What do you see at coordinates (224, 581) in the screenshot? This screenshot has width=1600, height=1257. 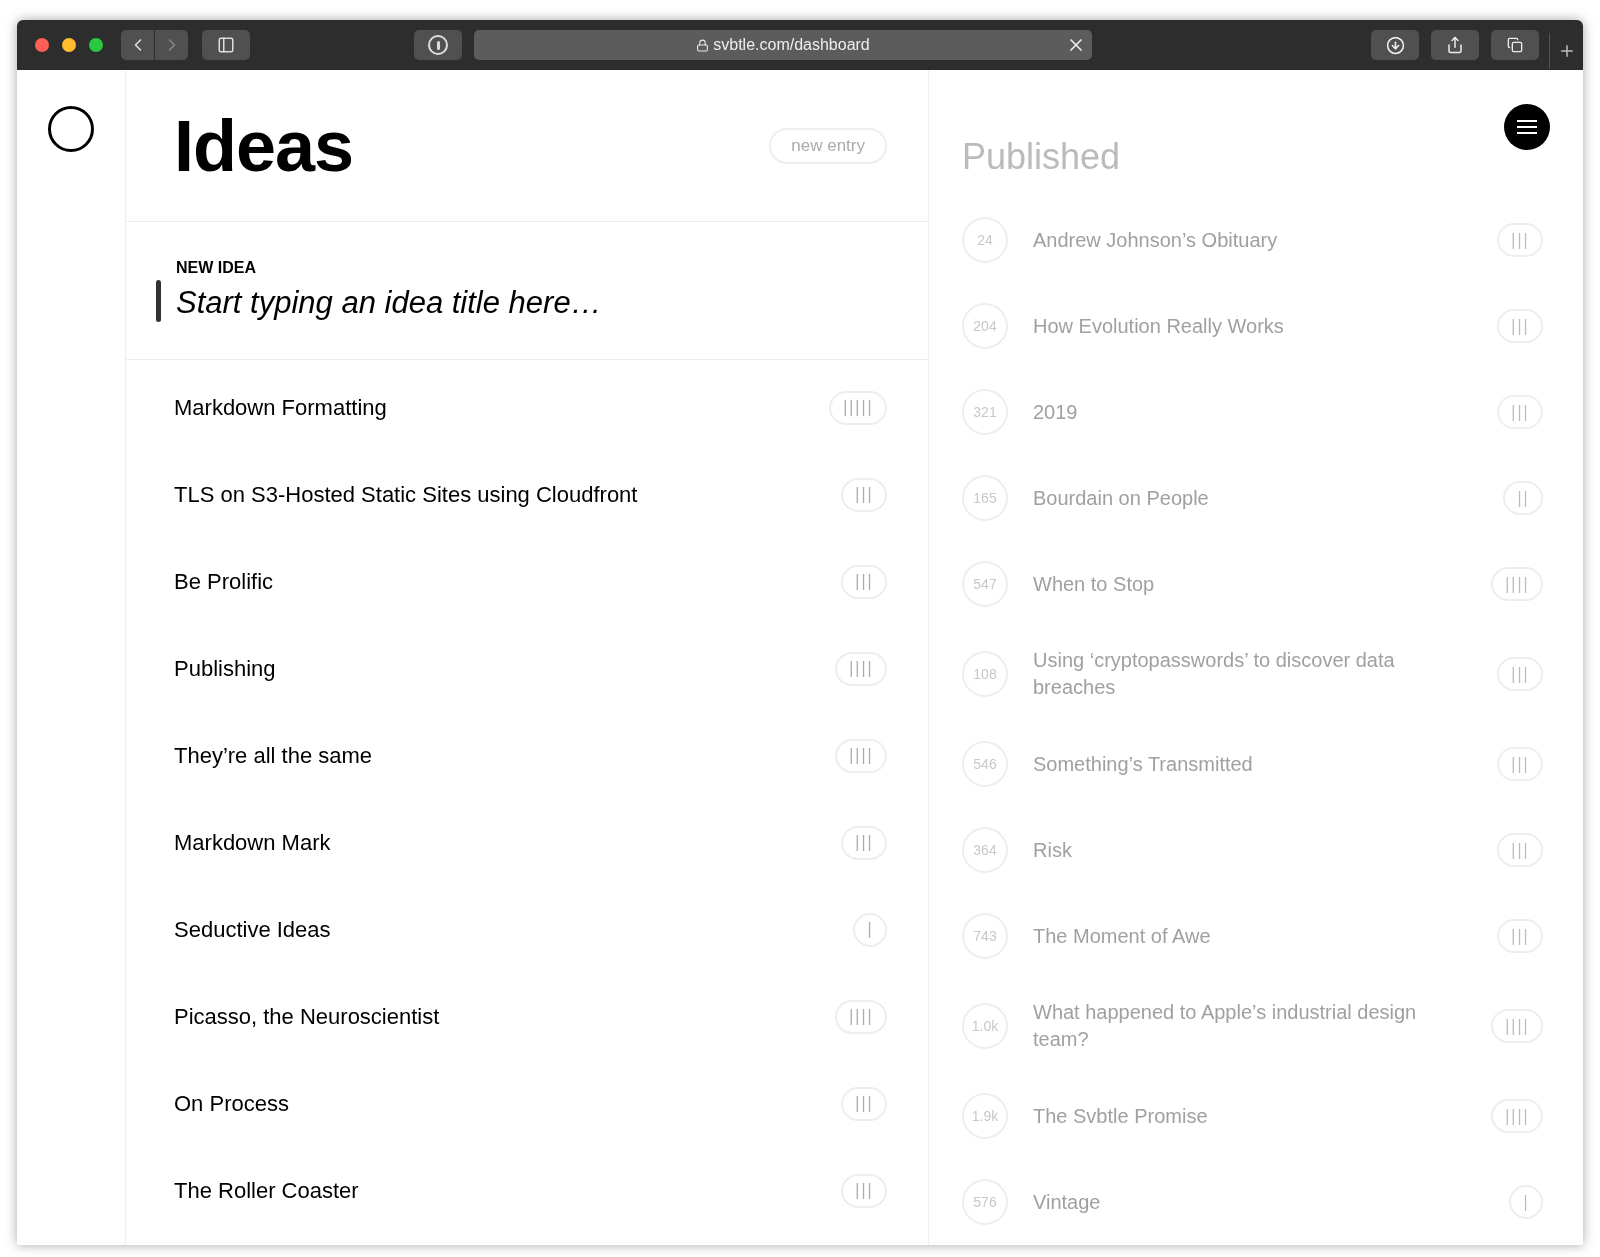 I see `idea-title: Be Prolific` at bounding box center [224, 581].